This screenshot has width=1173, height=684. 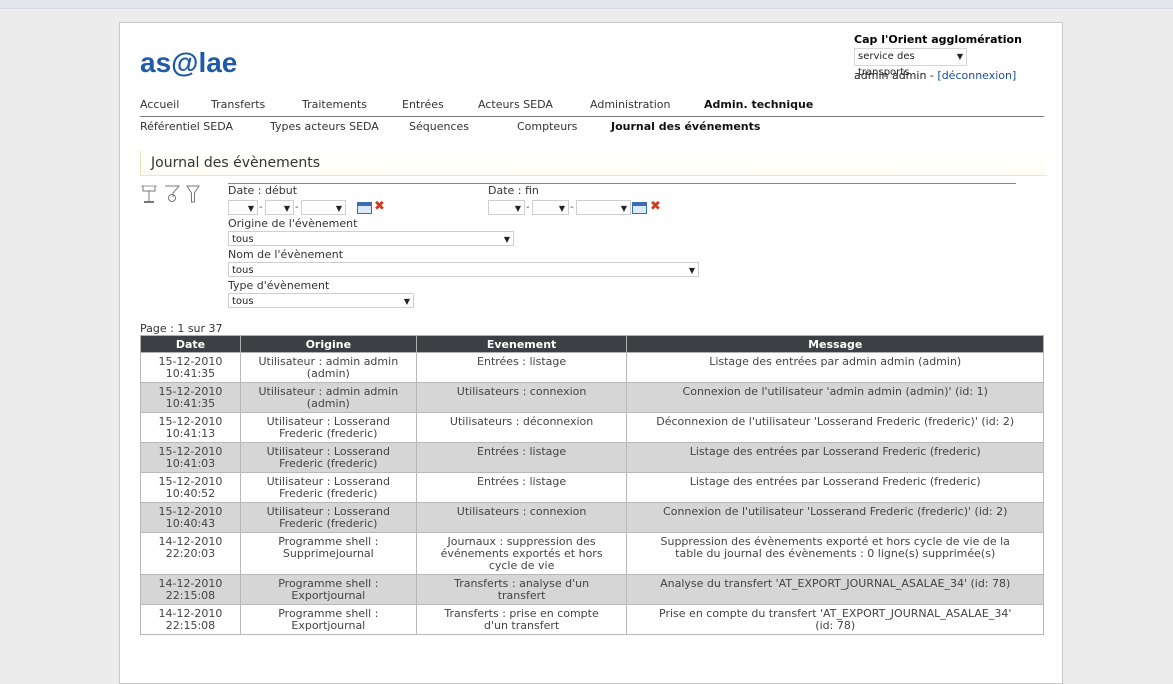 I want to click on cell-event: Utilisateurs : connexion, so click(x=521, y=517).